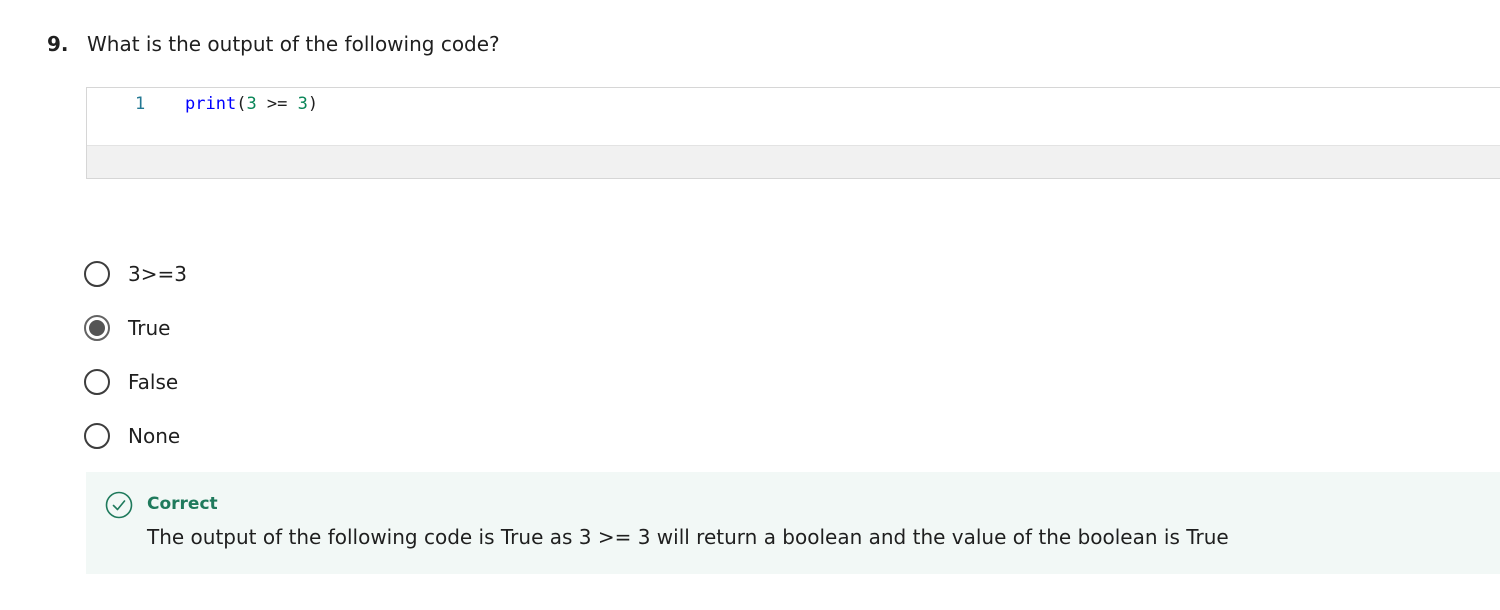  What do you see at coordinates (277, 104) in the screenshot?
I see `code-token-operator: >=` at bounding box center [277, 104].